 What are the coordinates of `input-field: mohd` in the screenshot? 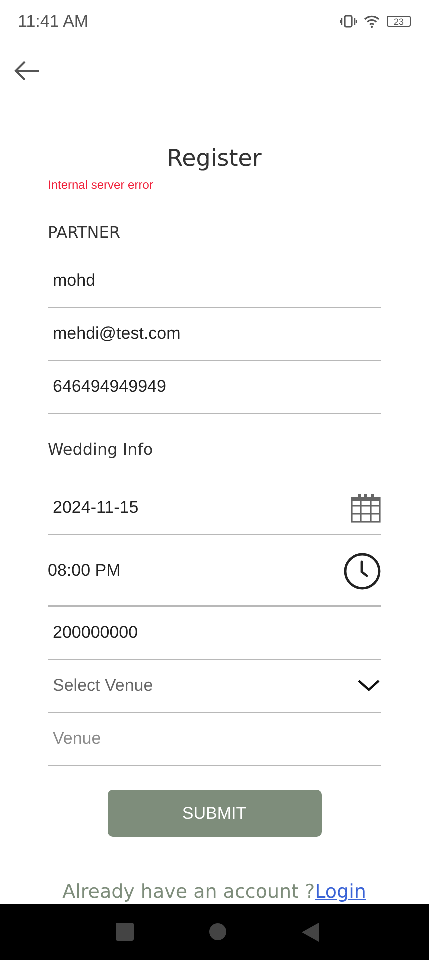 It's located at (214, 281).